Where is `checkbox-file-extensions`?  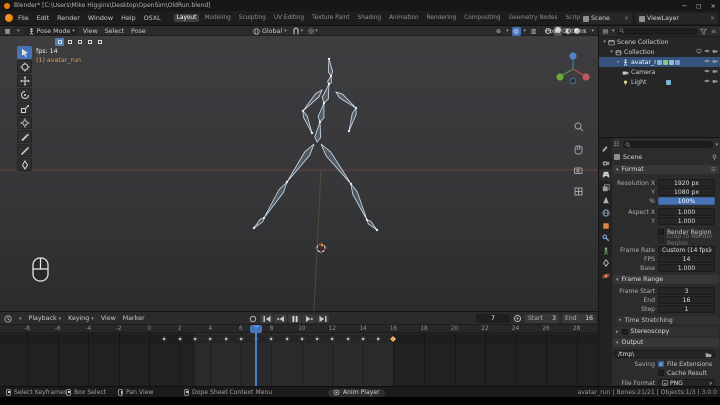 checkbox-file-extensions is located at coordinates (661, 364).